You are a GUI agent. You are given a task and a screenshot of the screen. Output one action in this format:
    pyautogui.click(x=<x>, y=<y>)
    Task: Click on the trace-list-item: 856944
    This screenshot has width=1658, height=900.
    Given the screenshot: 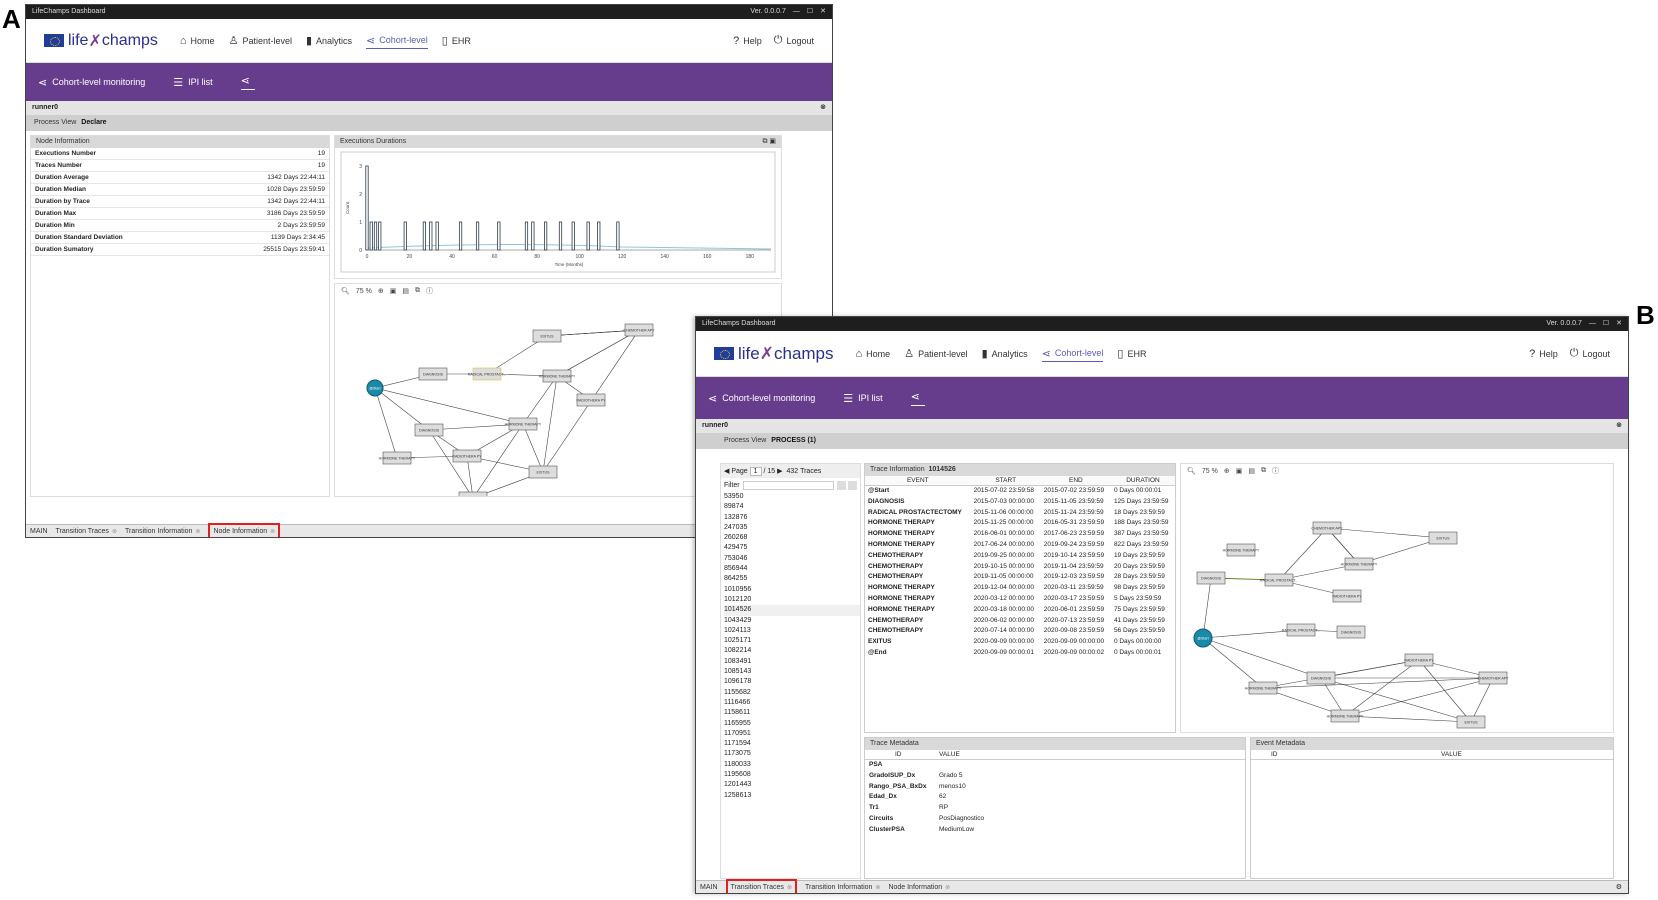 What is the action you would take?
    pyautogui.click(x=792, y=569)
    